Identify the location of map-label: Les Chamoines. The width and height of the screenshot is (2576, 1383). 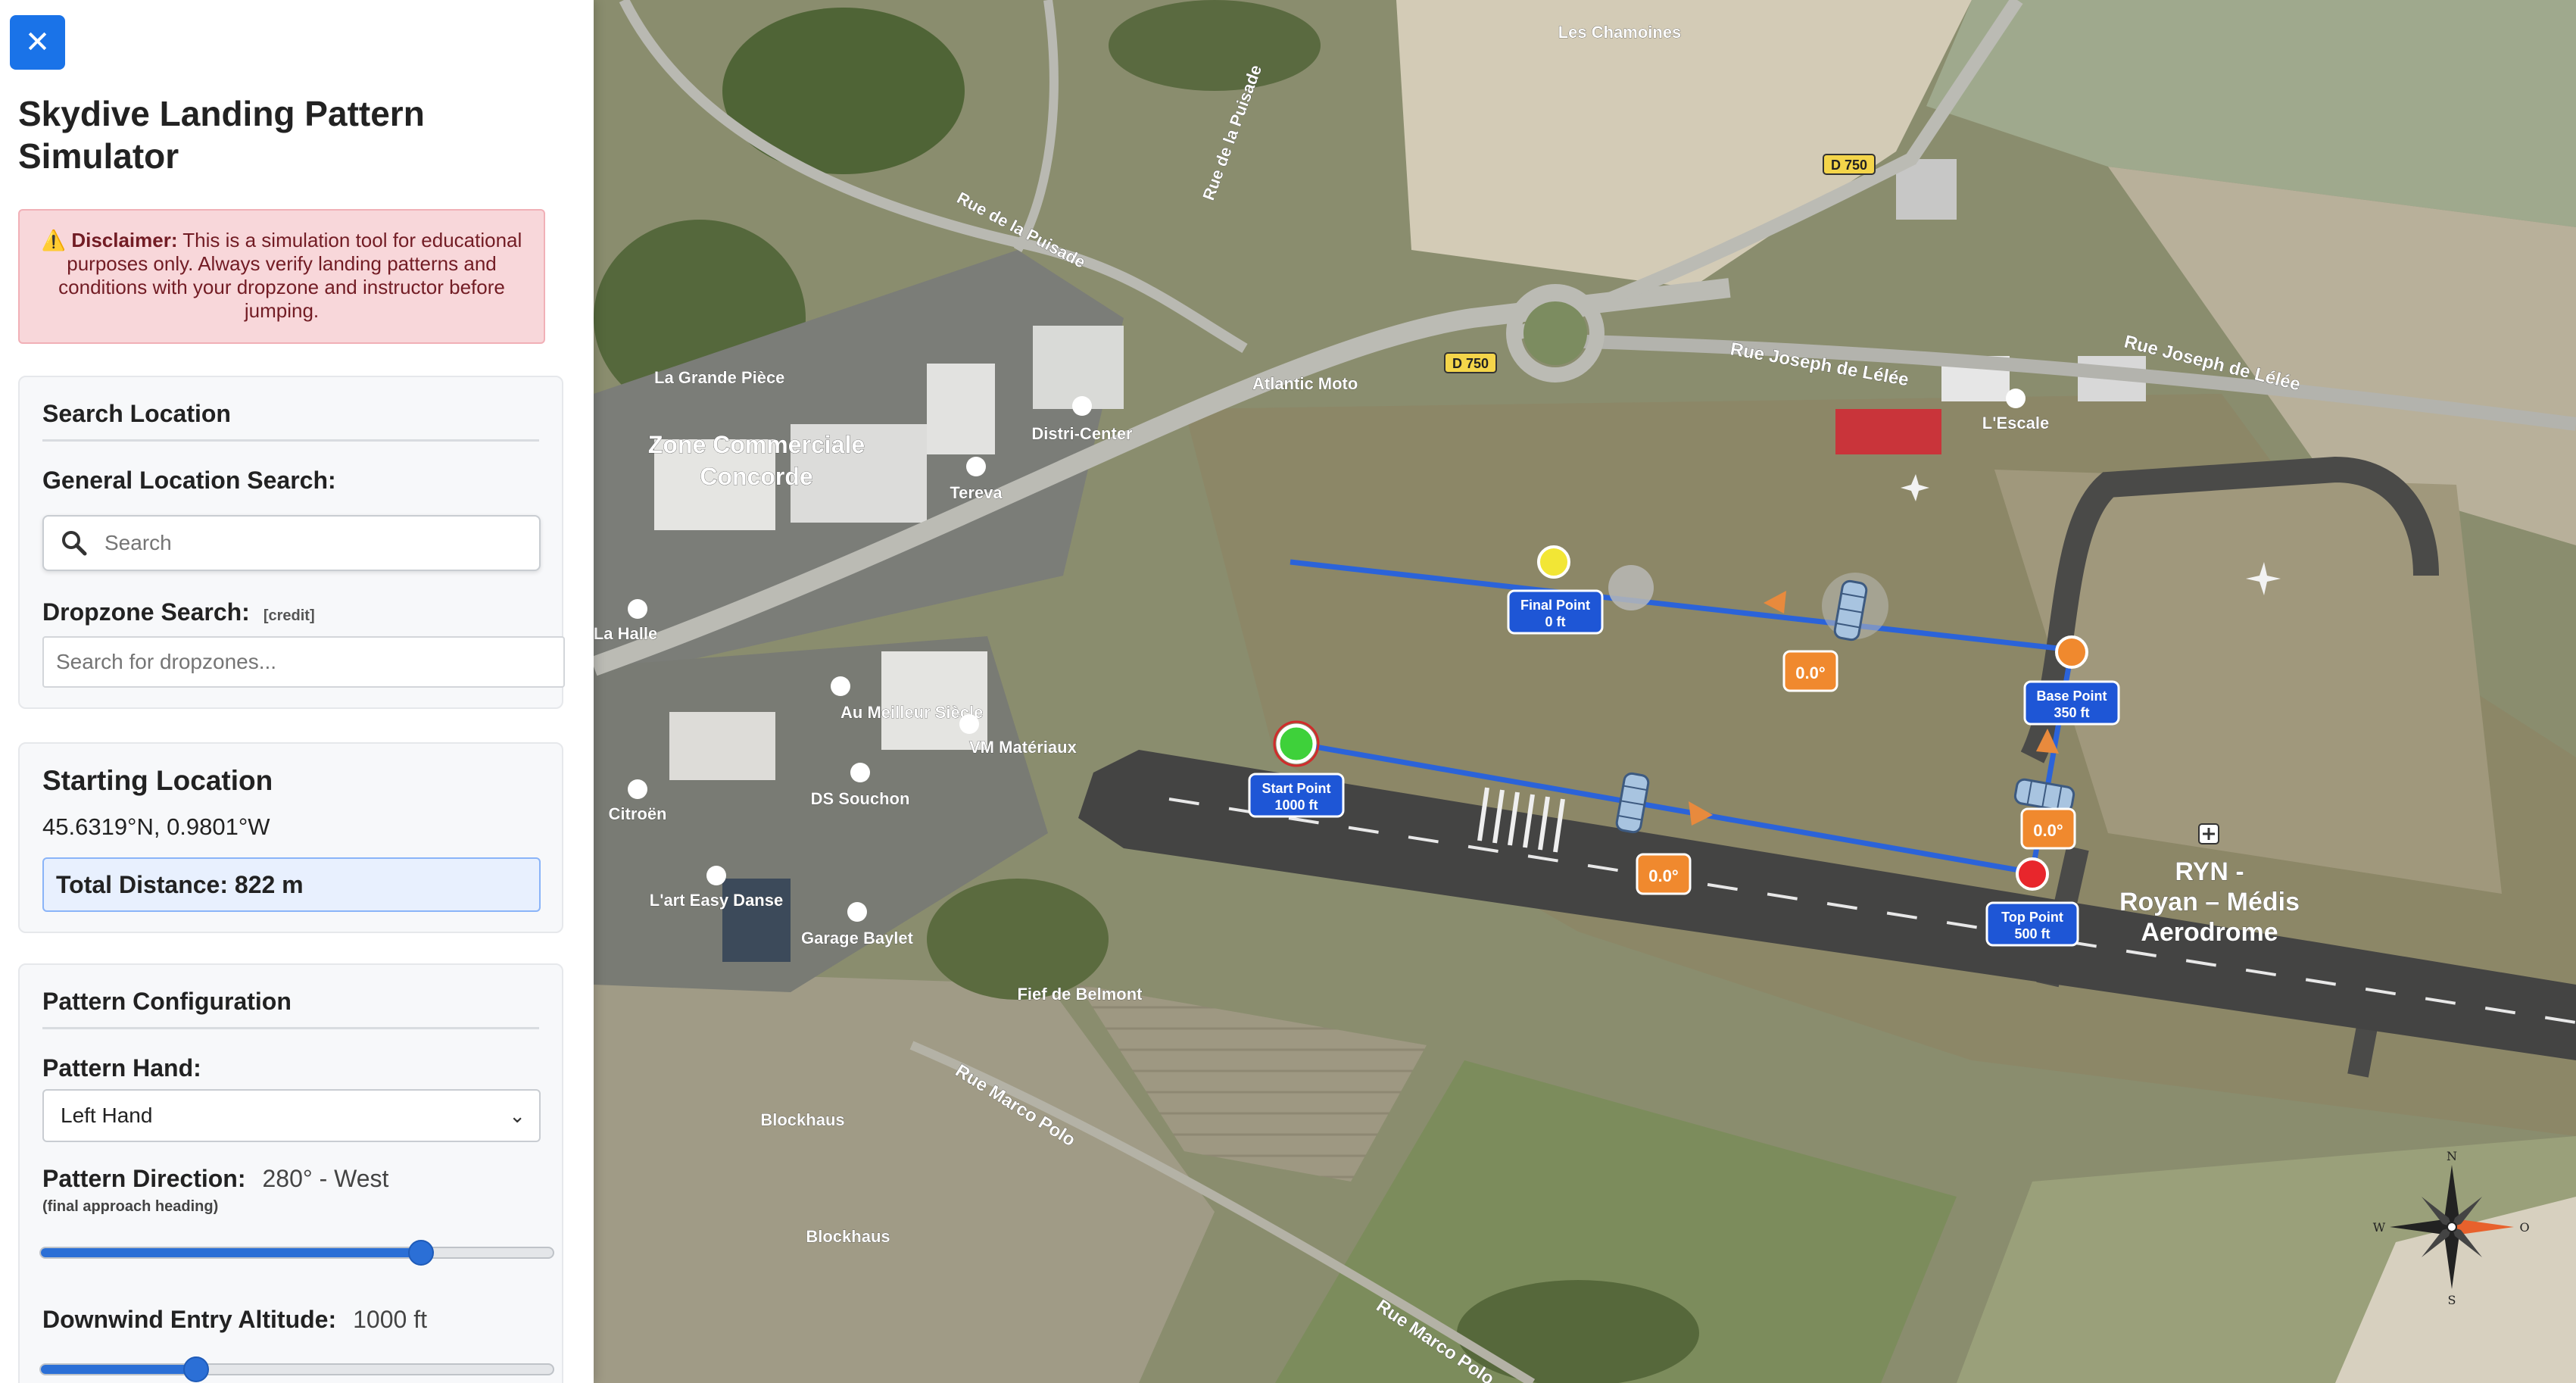
(1620, 32).